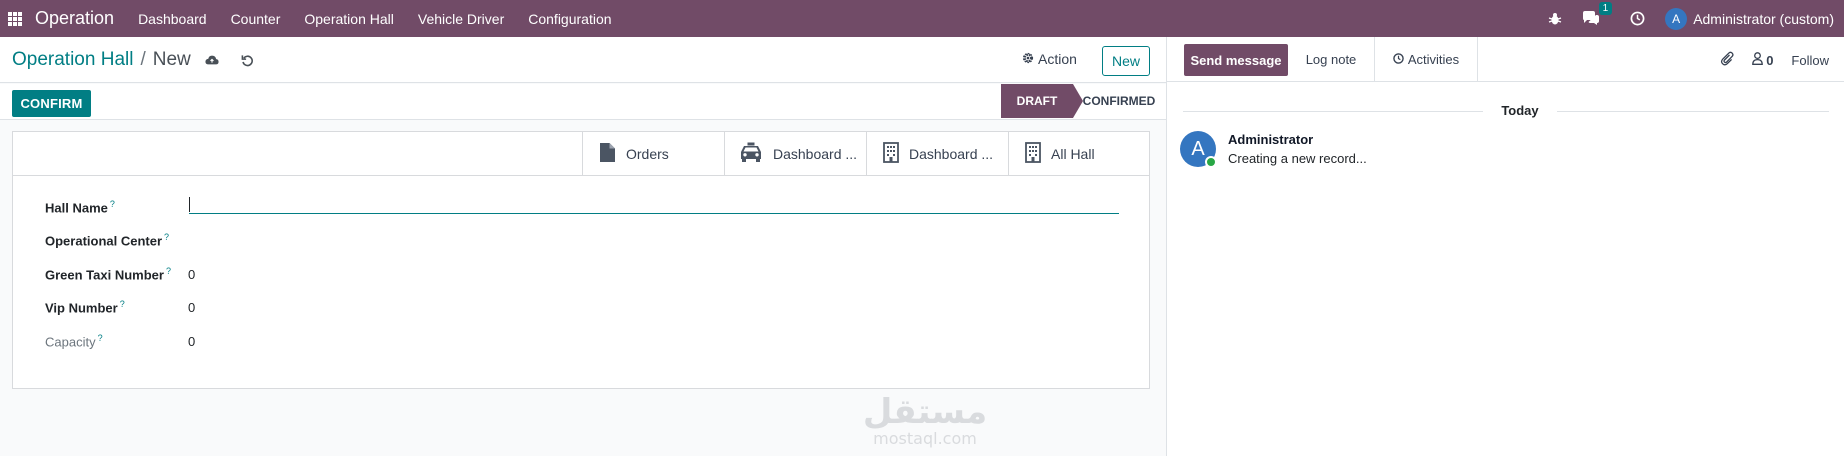  Describe the element at coordinates (1211, 162) in the screenshot. I see `online-status-indicator` at that location.